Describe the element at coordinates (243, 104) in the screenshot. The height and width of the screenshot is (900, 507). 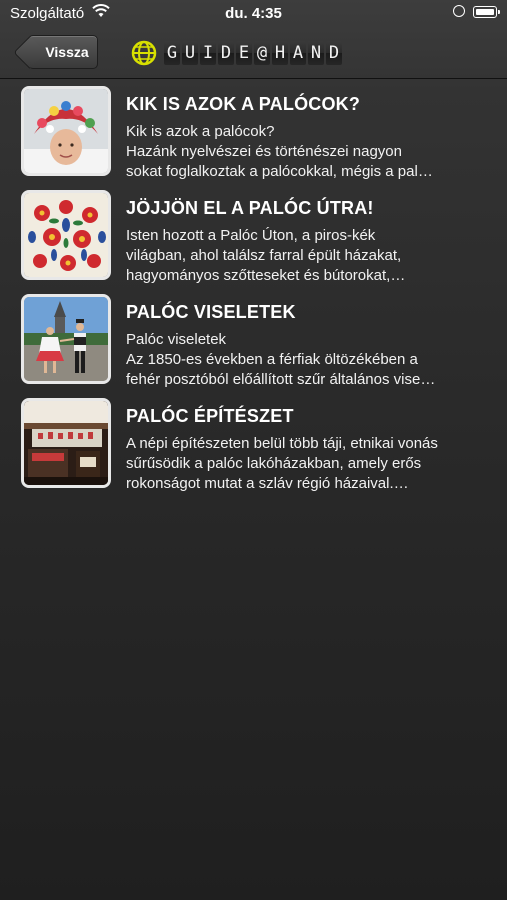
I see `item-title: KIK IS AZOK A PALÓCOK?` at that location.